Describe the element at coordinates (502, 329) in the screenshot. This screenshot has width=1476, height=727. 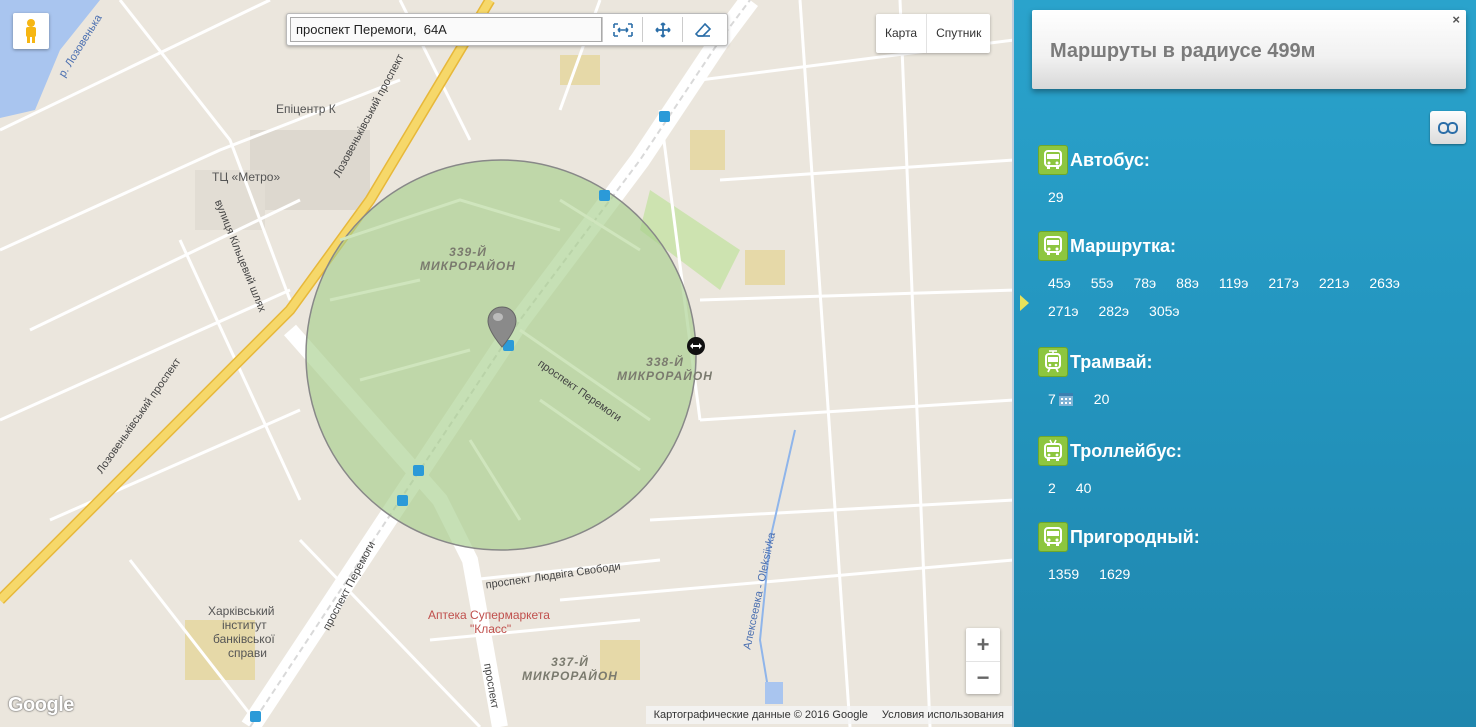
I see `location-marker-icon` at that location.